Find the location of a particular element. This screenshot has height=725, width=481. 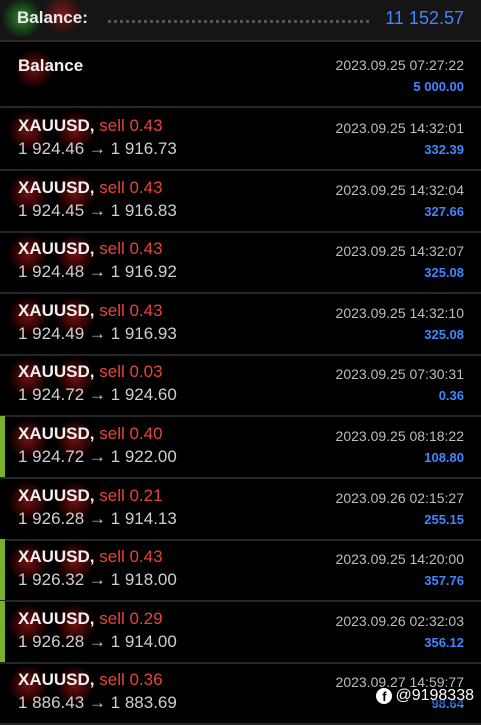

trade-profit: 332.39 is located at coordinates (444, 149).